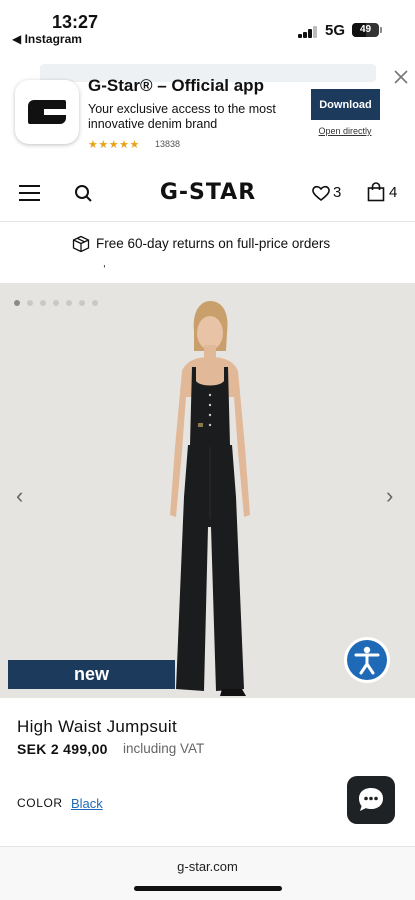 This screenshot has height=900, width=415. Describe the element at coordinates (321, 193) in the screenshot. I see `heart-icon` at that location.